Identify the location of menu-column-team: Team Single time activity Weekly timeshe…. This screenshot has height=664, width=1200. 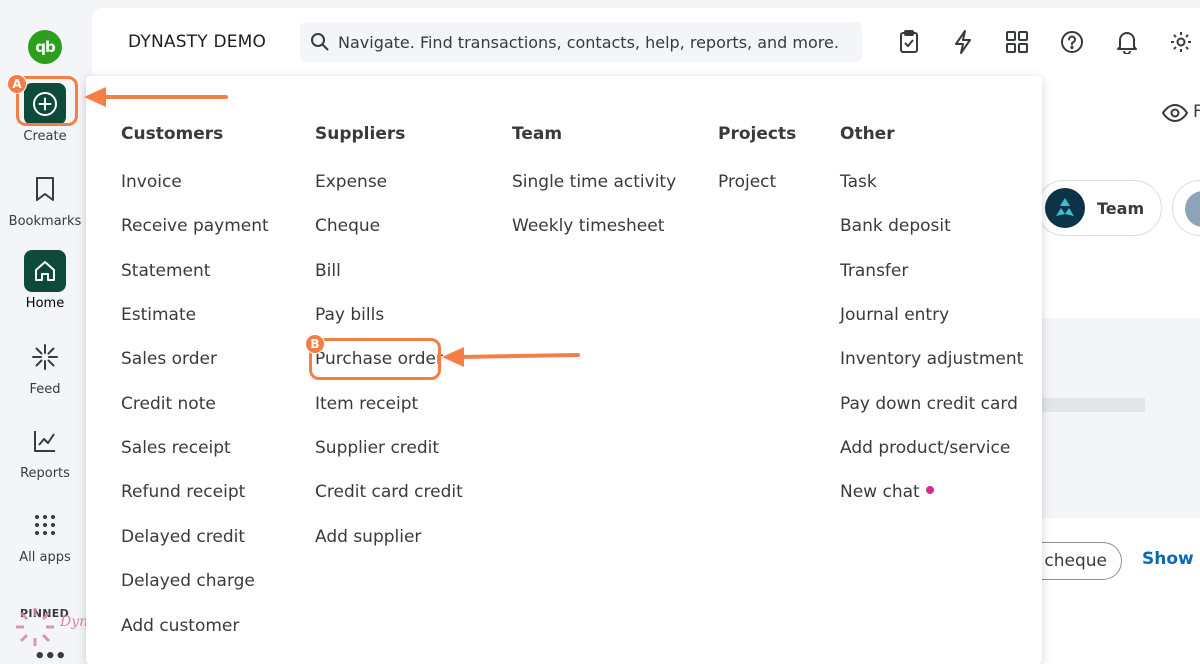
(594, 180).